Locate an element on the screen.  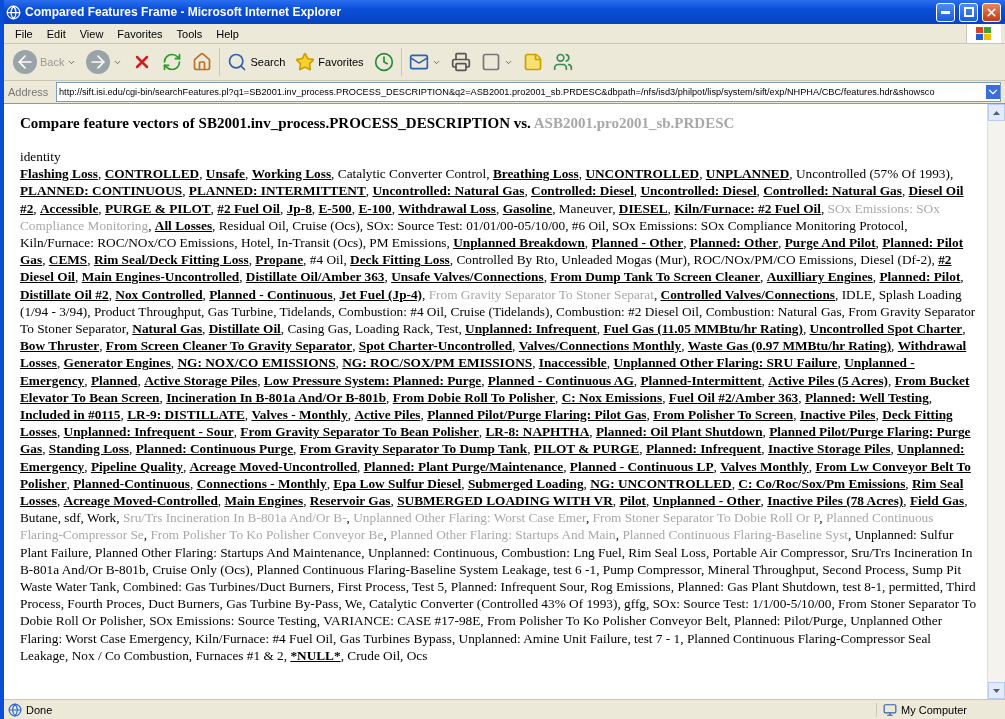
maximize-button is located at coordinates (968, 12).